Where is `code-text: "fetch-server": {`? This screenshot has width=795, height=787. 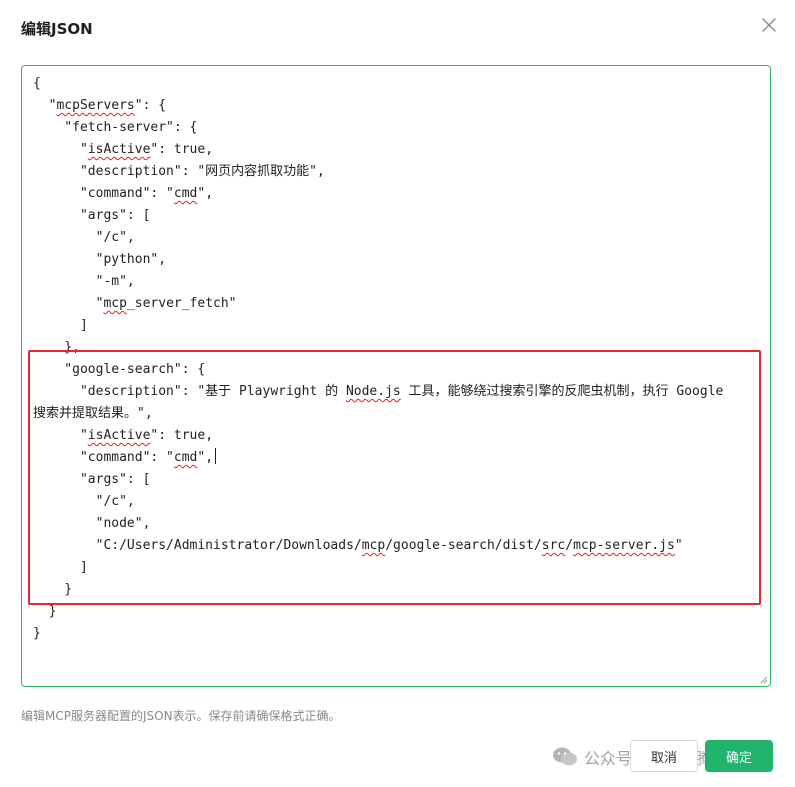 code-text: "fetch-server": { is located at coordinates (115, 127).